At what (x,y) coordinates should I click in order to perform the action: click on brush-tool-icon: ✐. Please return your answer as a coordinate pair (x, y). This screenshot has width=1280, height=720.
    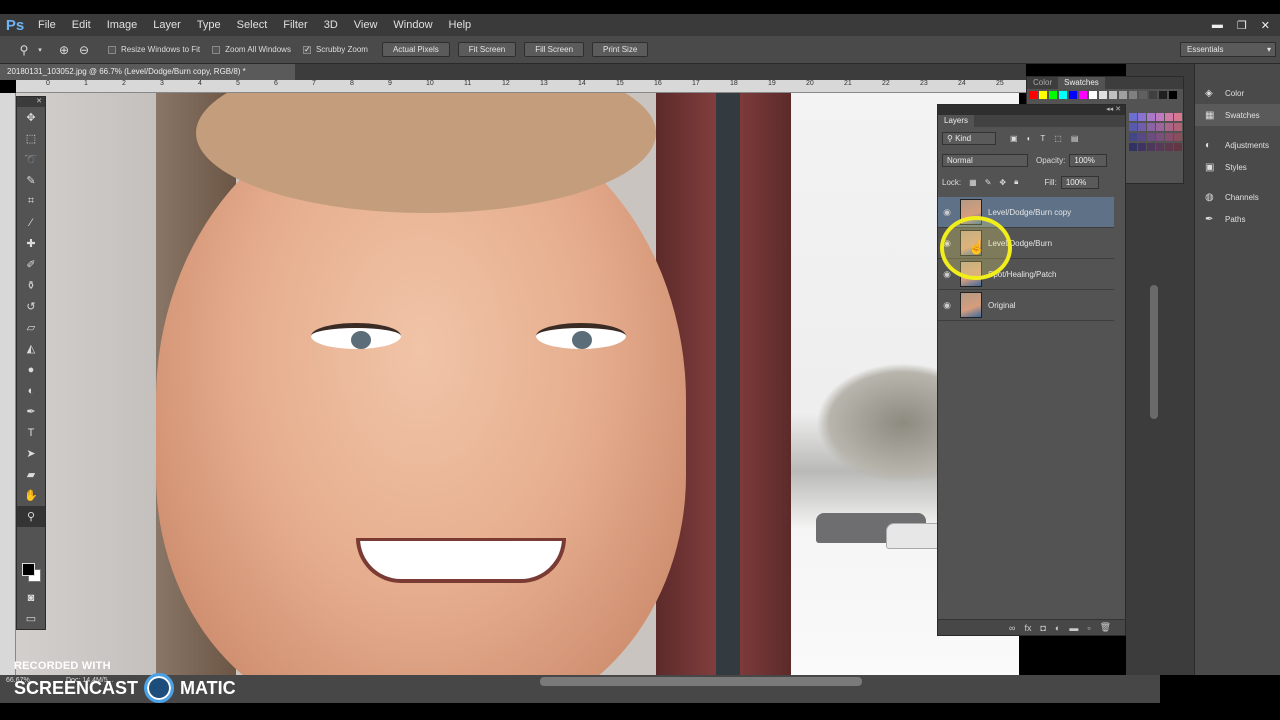
    Looking at the image, I should click on (31, 264).